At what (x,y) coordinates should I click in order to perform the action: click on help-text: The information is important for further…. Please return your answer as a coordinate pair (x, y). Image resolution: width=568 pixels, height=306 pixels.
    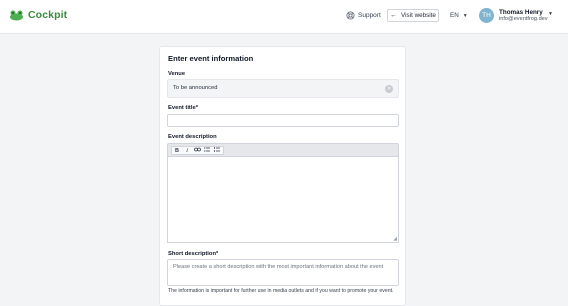
    Looking at the image, I should click on (281, 291).